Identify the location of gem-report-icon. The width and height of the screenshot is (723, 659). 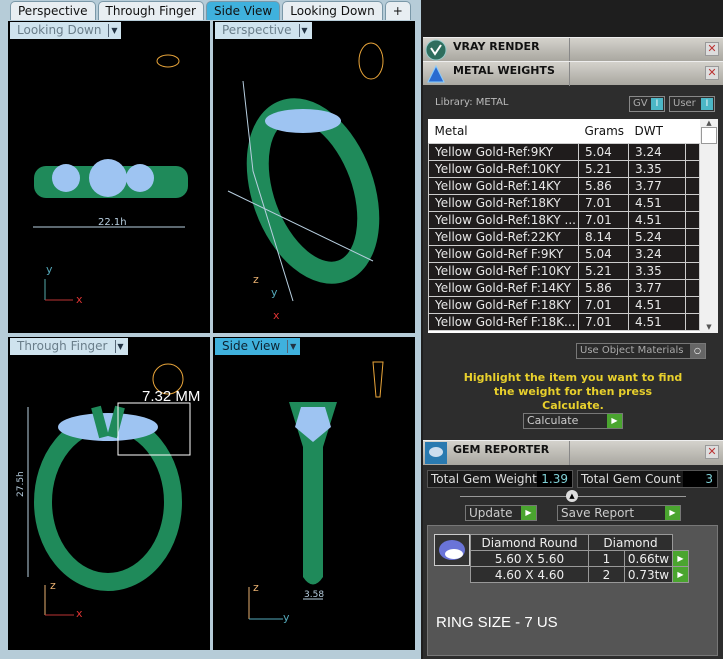
(436, 453).